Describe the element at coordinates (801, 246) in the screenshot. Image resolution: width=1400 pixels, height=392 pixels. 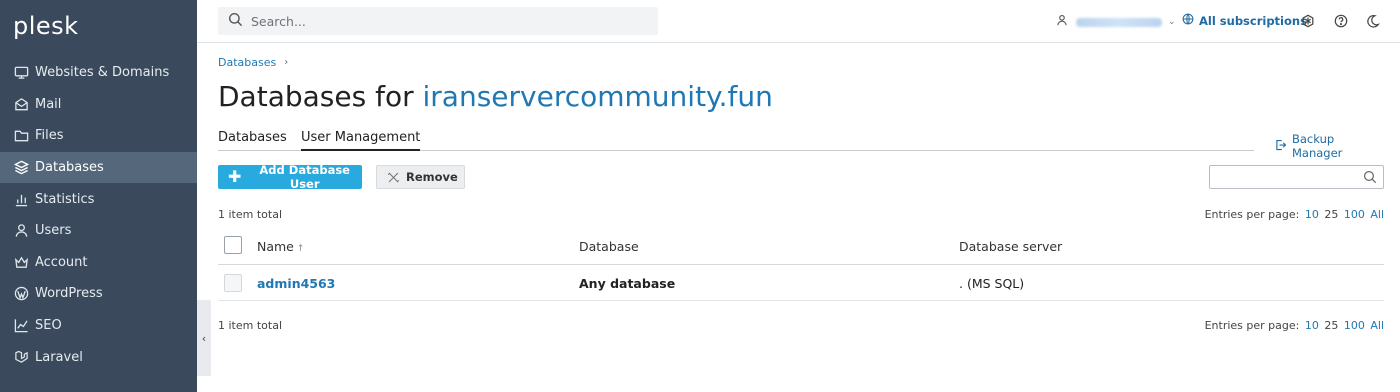
I see `table-header: Name ↑ Database Database server` at that location.